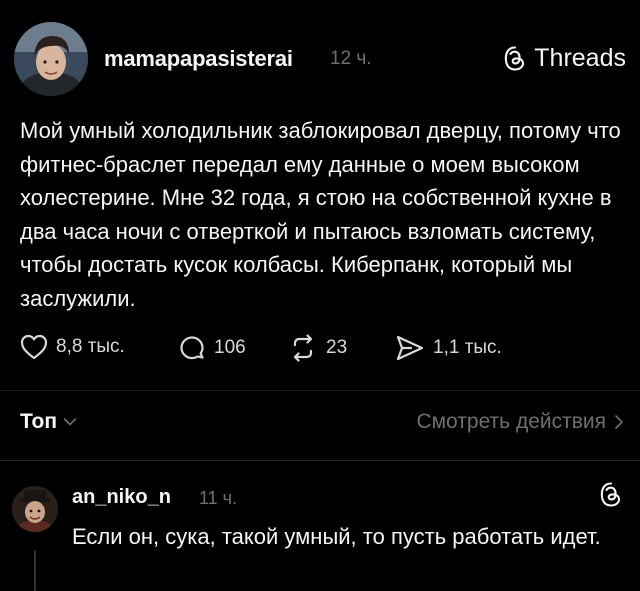 This screenshot has height=591, width=640. I want to click on repost-icon, so click(303, 348).